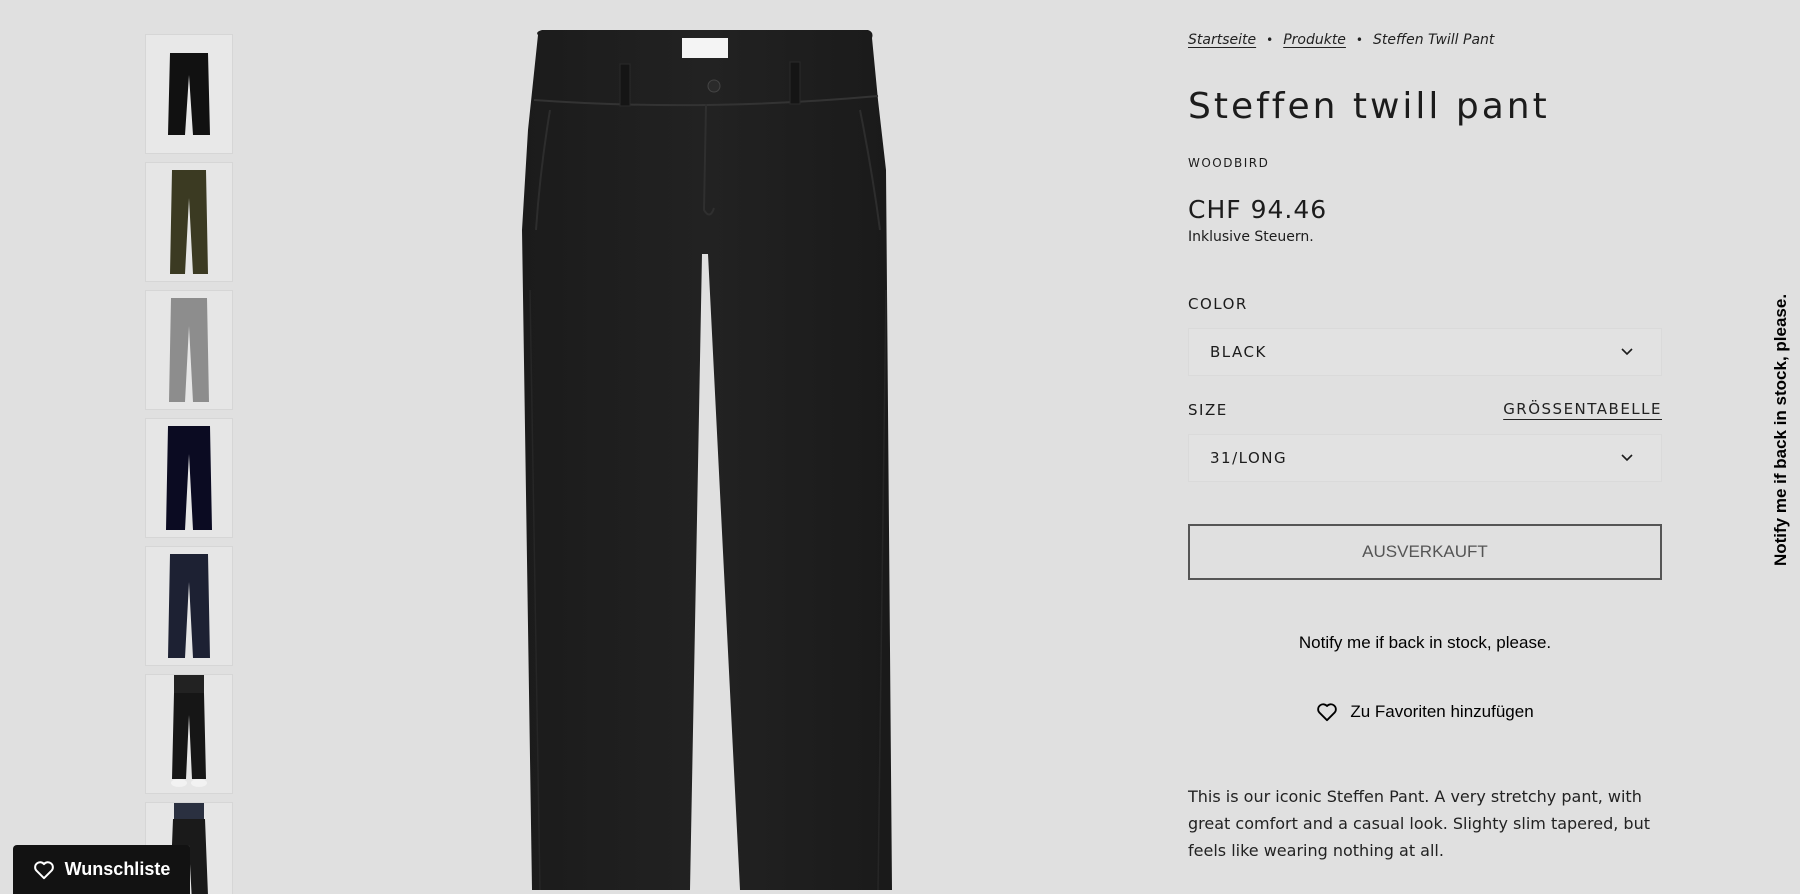 This screenshot has width=1800, height=894. What do you see at coordinates (1258, 209) in the screenshot?
I see `product-price: CHF 94.46` at bounding box center [1258, 209].